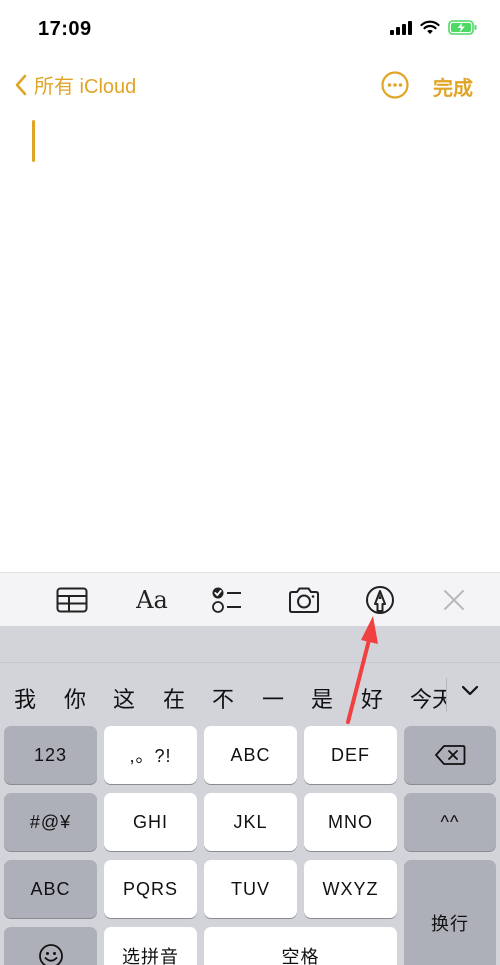  What do you see at coordinates (362, 670) in the screenshot?
I see `annotation-arrow` at bounding box center [362, 670].